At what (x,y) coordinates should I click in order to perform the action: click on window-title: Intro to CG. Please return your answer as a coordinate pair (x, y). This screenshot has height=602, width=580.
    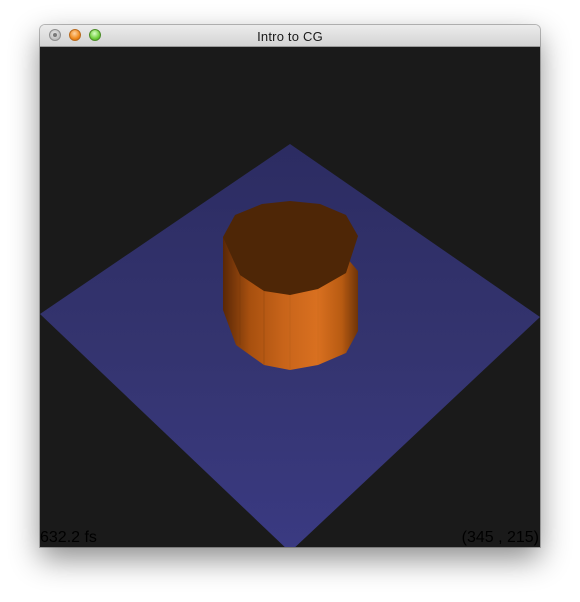
    Looking at the image, I should click on (290, 36).